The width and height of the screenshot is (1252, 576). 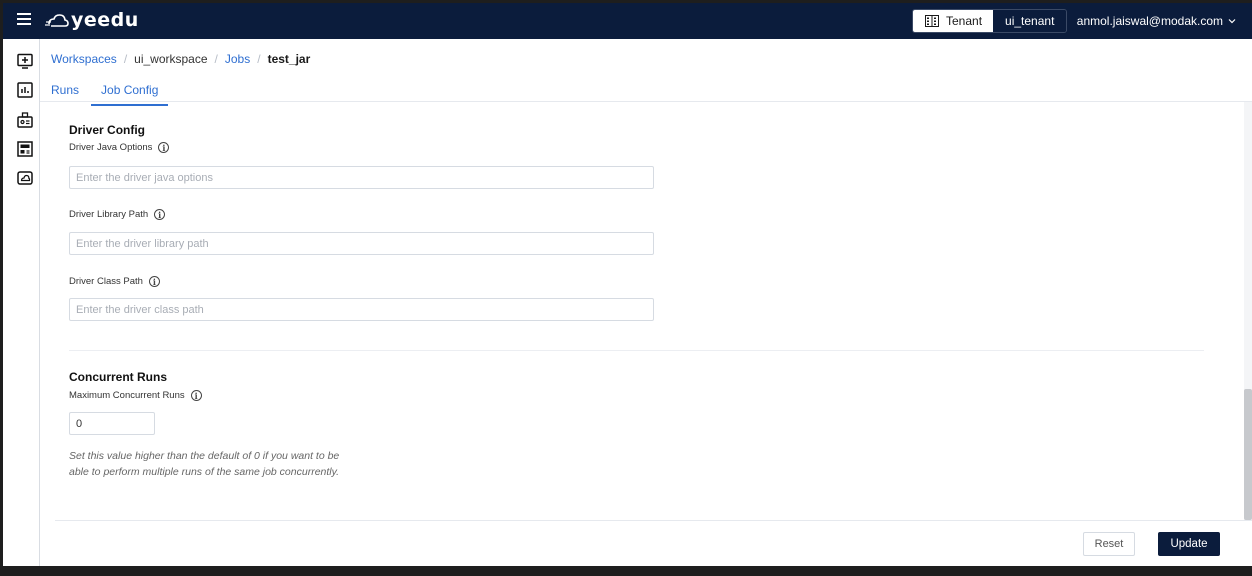 I want to click on reset-button: Reset, so click(x=1109, y=544).